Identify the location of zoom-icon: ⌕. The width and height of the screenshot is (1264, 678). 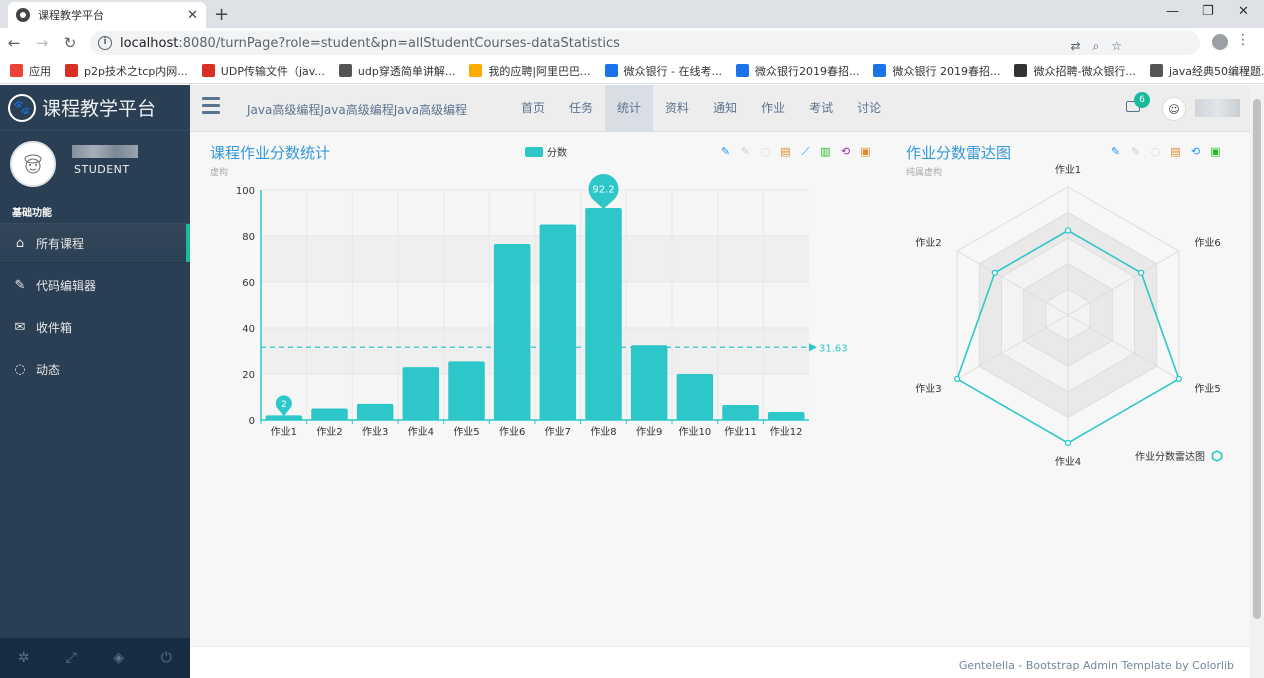
(1096, 46).